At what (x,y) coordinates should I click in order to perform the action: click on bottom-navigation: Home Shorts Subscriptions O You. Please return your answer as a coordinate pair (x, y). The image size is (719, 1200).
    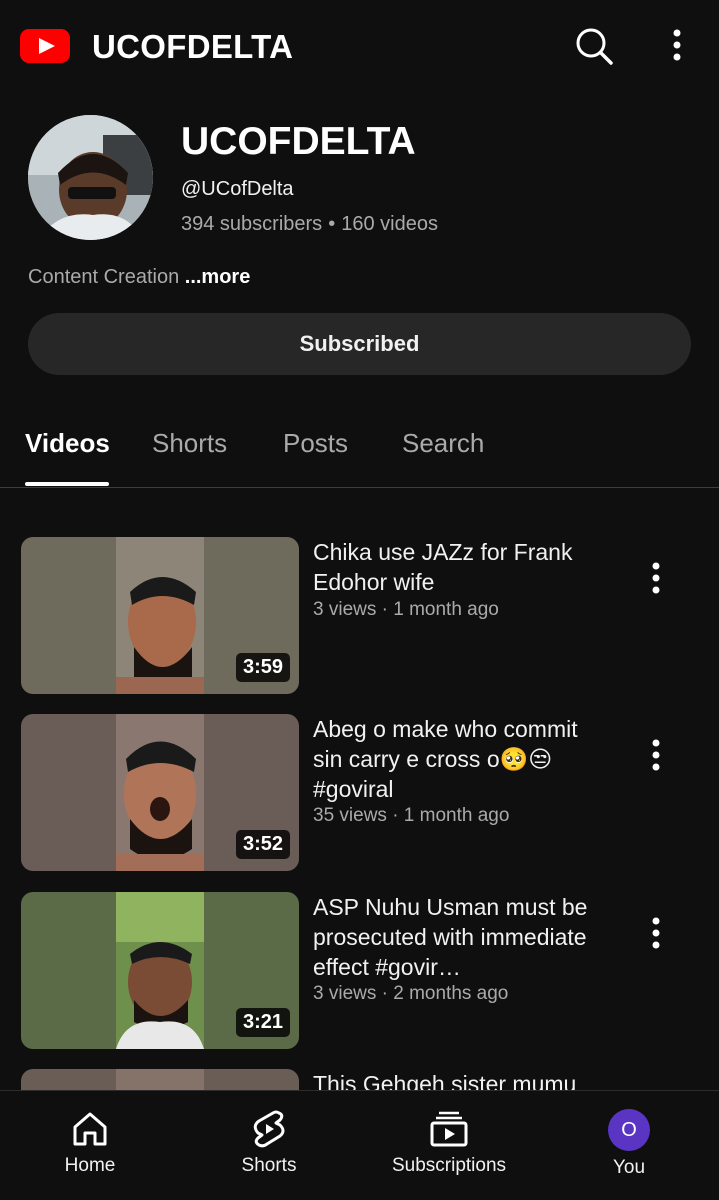
    Looking at the image, I should click on (359, 1145).